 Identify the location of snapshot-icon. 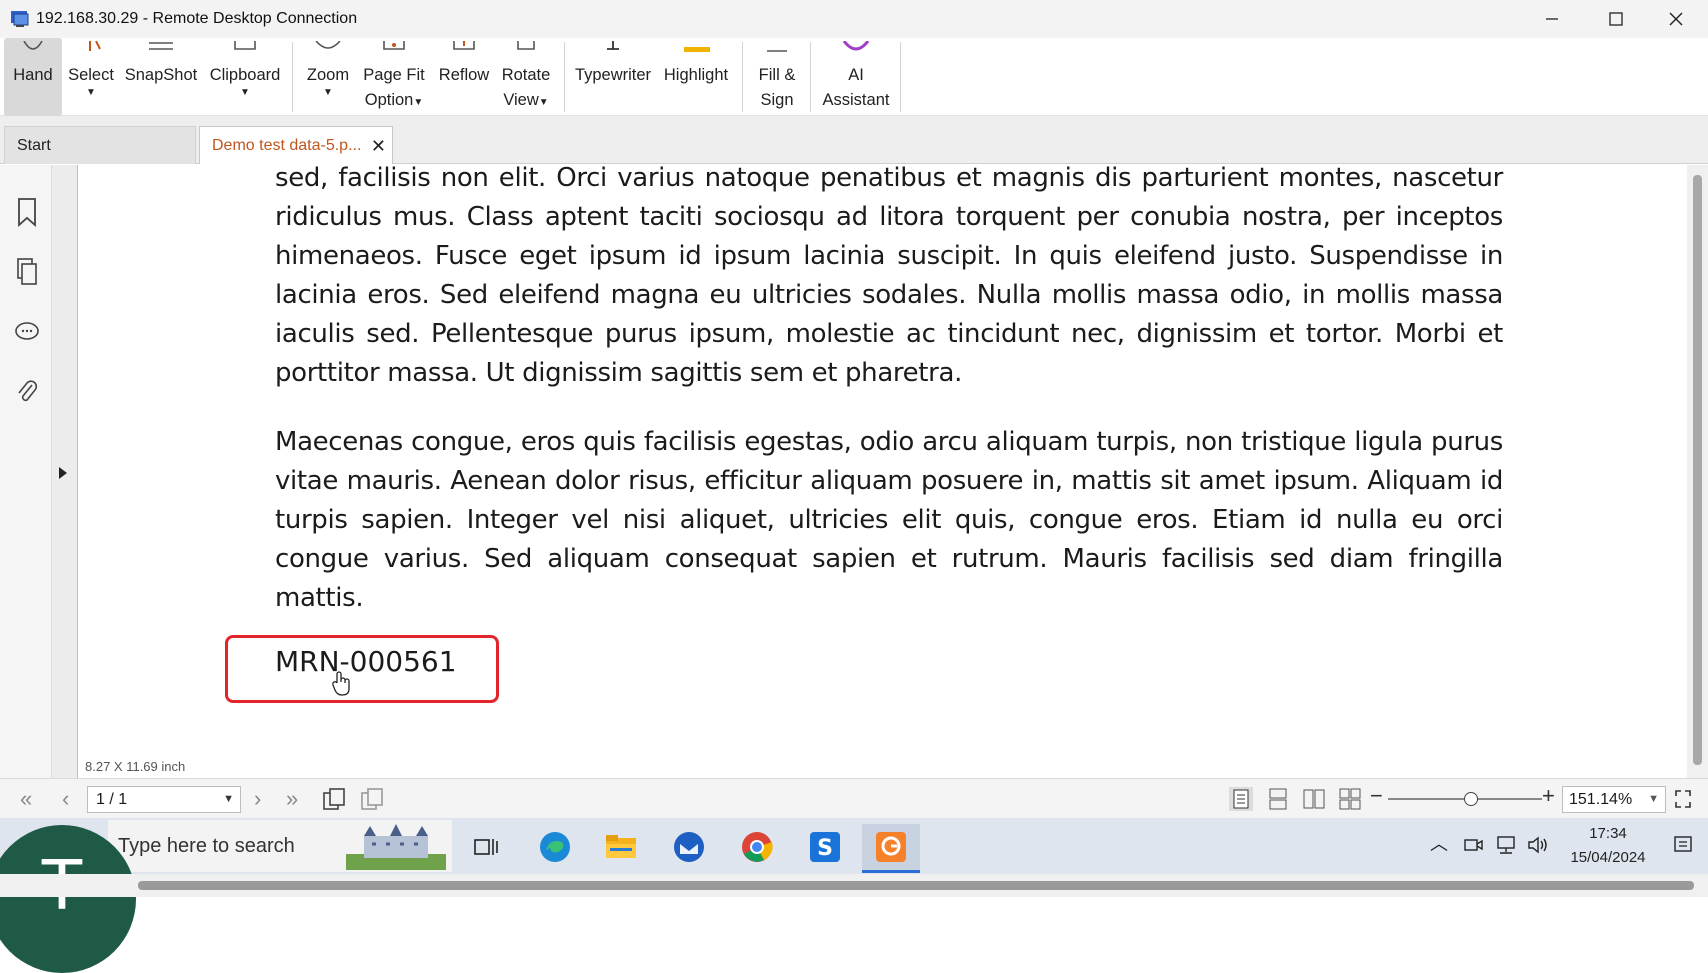
(161, 46).